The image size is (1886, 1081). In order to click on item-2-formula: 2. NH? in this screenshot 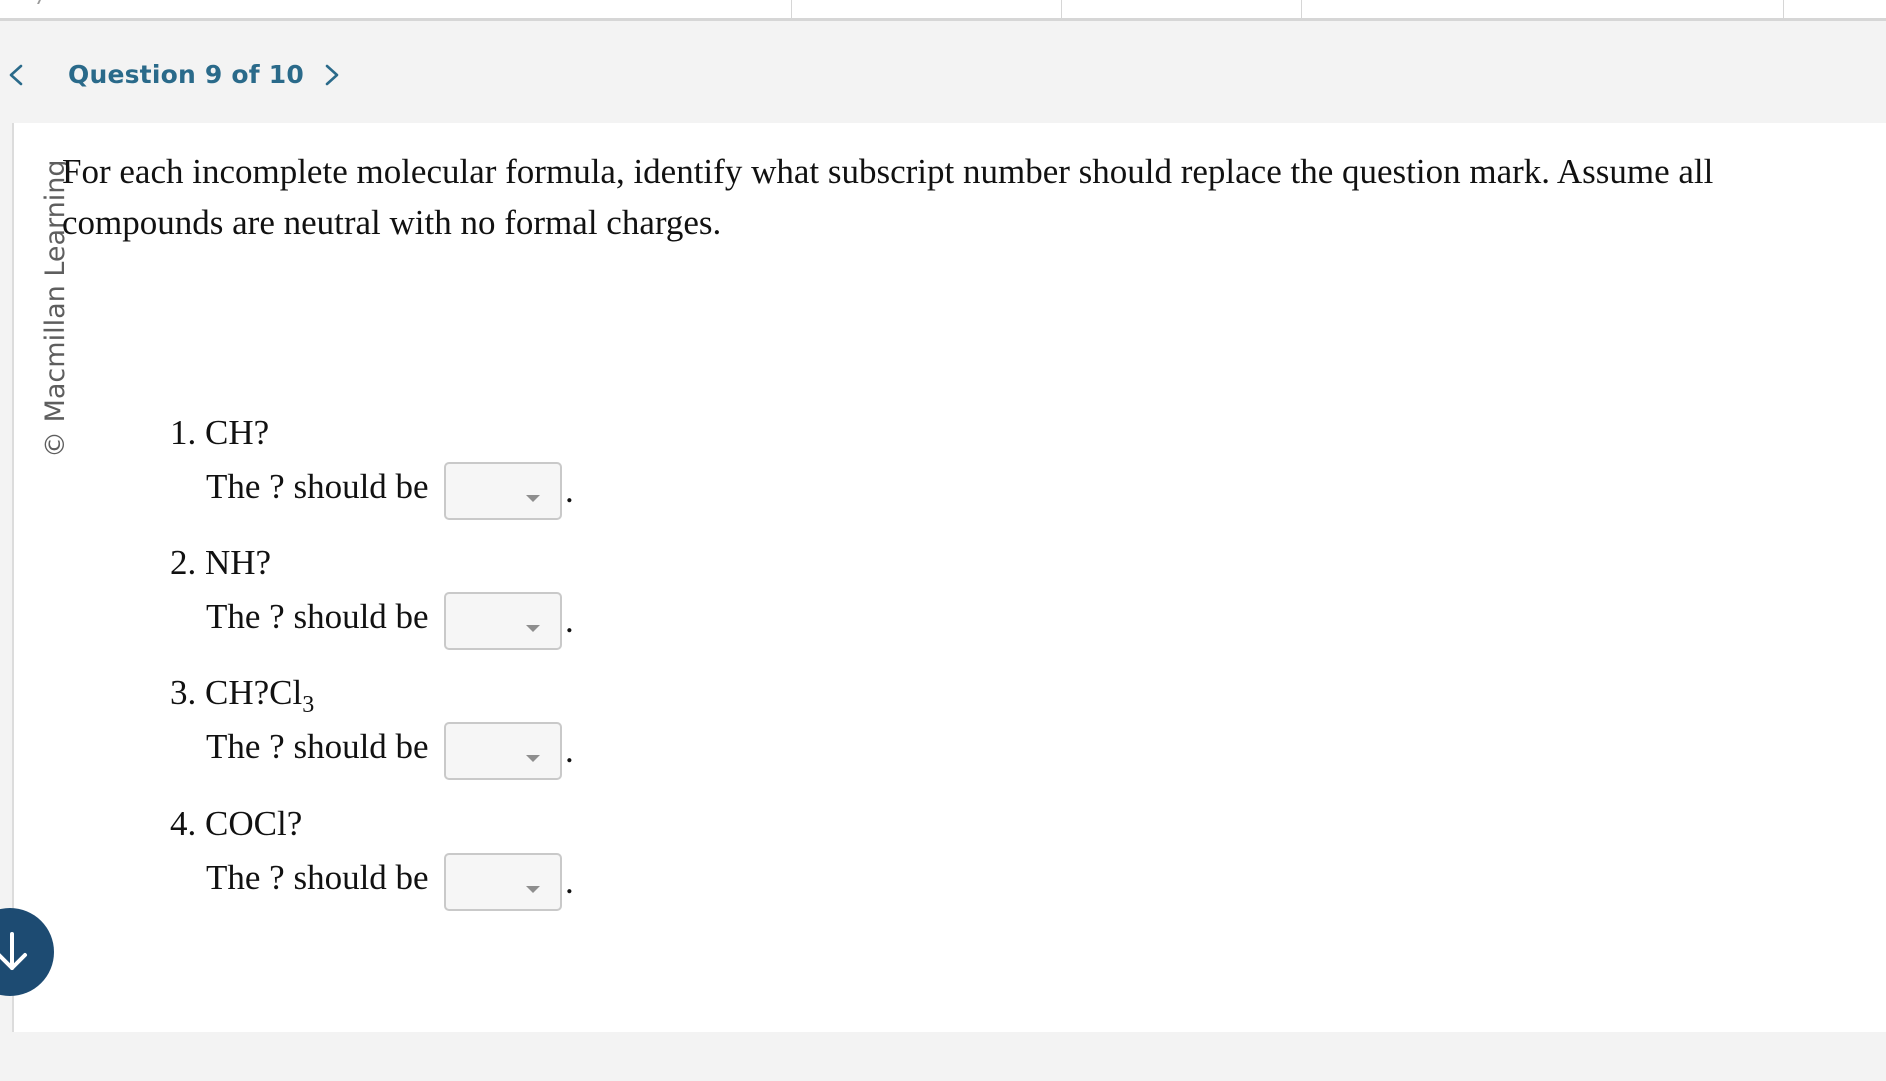, I will do `click(220, 563)`.